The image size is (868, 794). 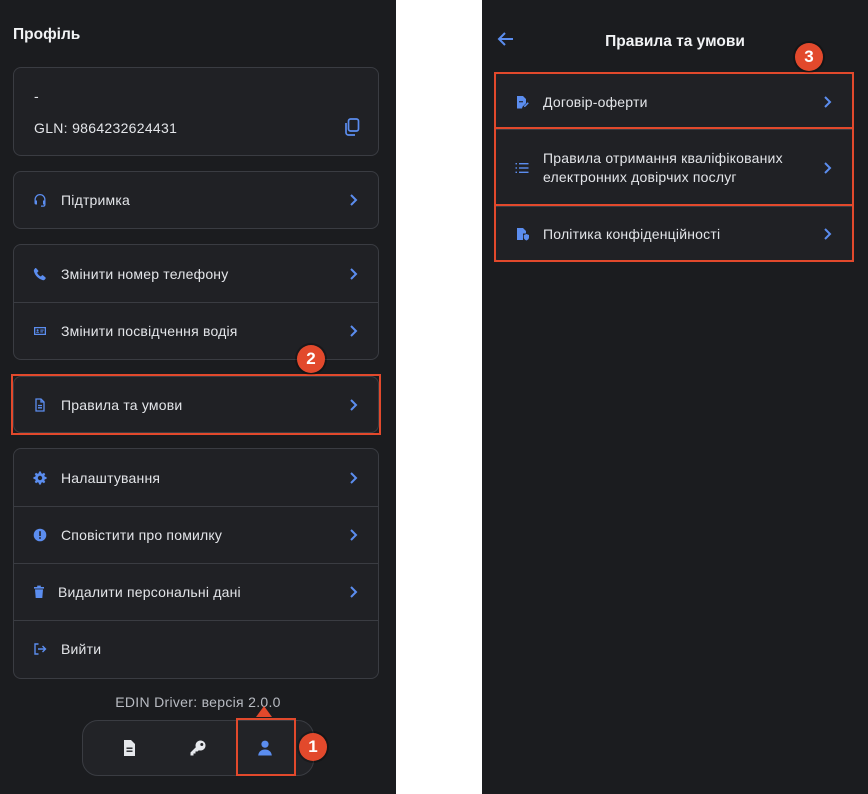 I want to click on app-version: EDIN Driver: версія 2.0.0, so click(x=198, y=702).